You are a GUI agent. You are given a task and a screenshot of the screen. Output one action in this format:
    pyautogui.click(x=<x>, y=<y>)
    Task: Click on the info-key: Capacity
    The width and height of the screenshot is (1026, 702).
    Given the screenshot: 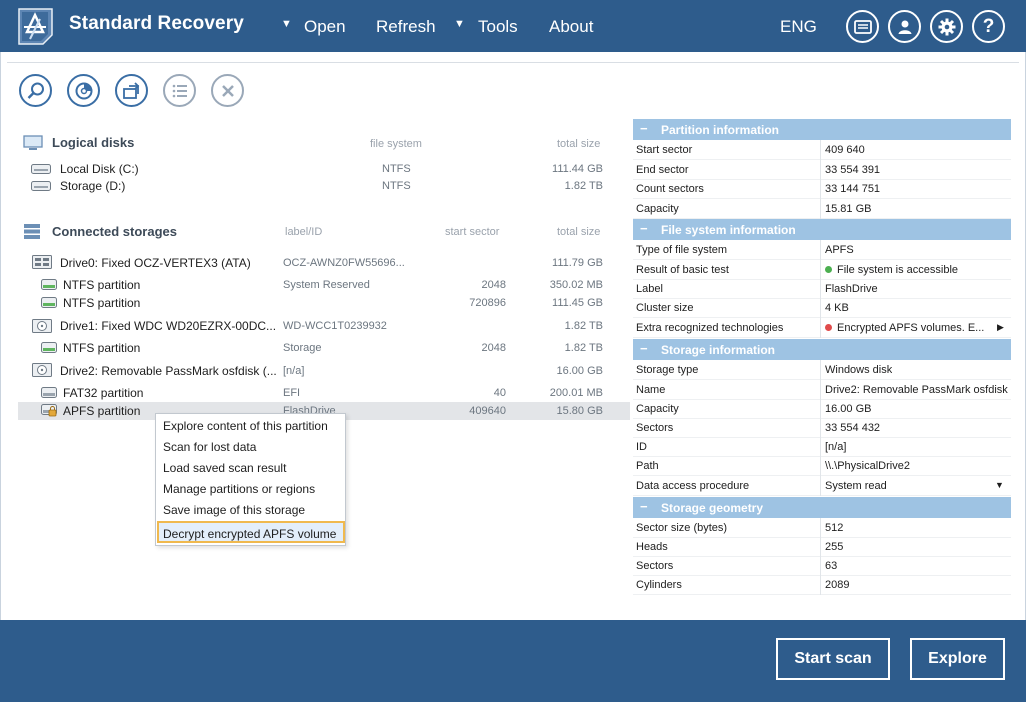 What is the action you would take?
    pyautogui.click(x=657, y=409)
    